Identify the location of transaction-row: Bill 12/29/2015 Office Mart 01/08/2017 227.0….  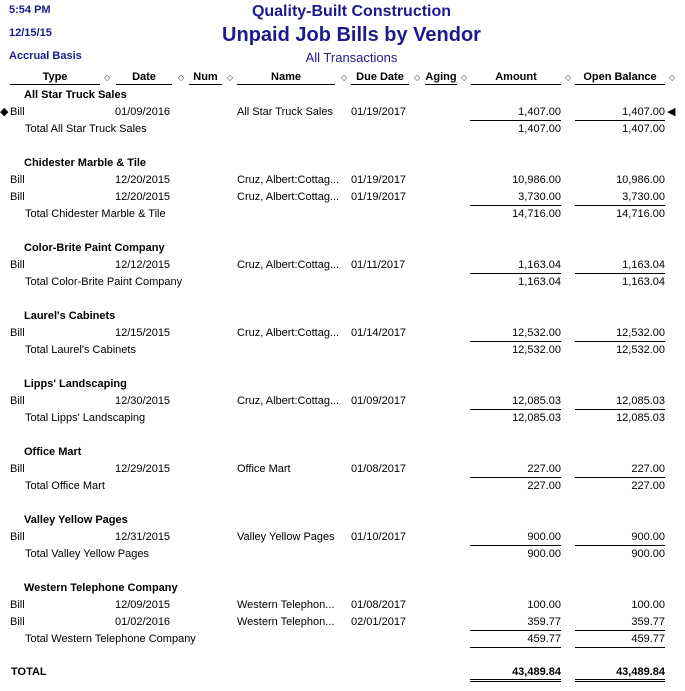
(342, 469).